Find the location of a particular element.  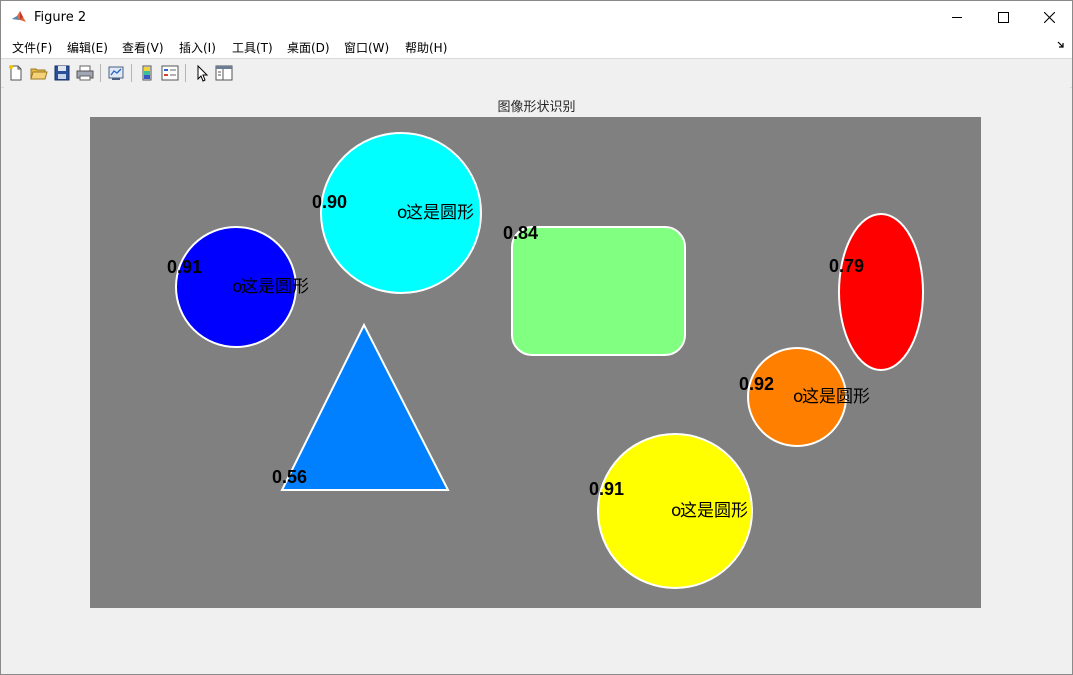

axes-title: 图像形状识别 is located at coordinates (536, 107).